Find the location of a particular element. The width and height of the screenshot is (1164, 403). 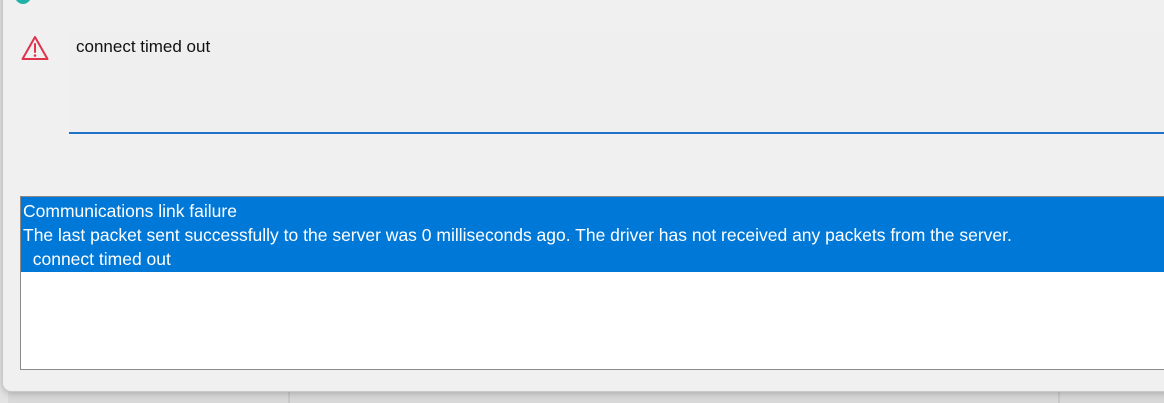

app-icon is located at coordinates (23, 2).